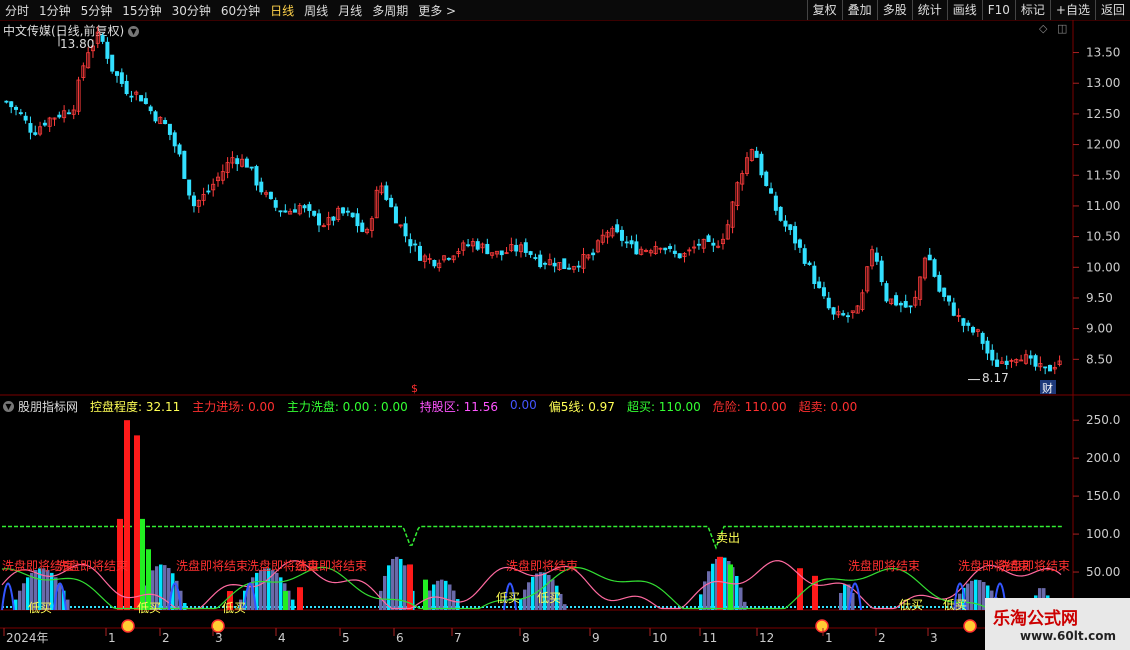  Describe the element at coordinates (346, 638) in the screenshot. I see `time-label-5: 5` at that location.